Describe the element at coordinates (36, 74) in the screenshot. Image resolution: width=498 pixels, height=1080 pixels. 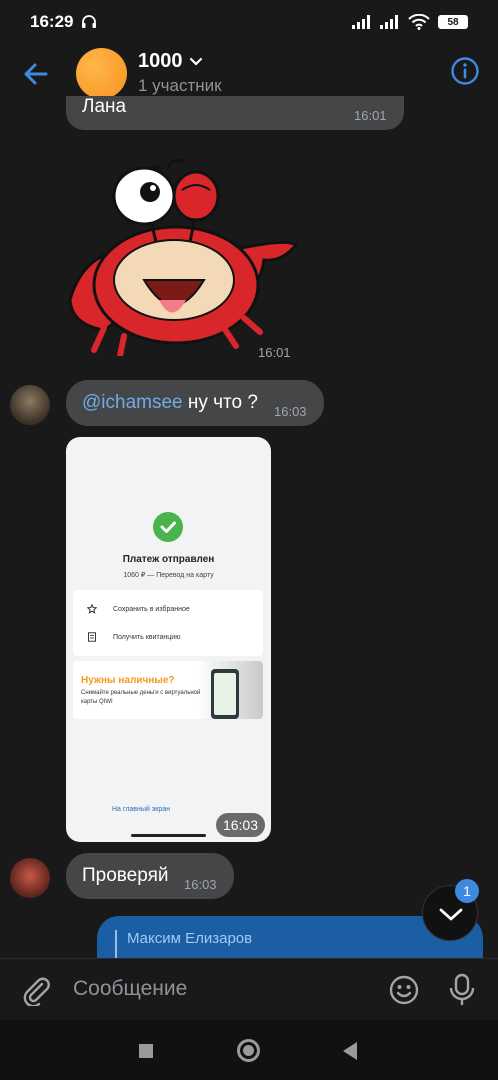
I see `back-arrow-icon` at that location.